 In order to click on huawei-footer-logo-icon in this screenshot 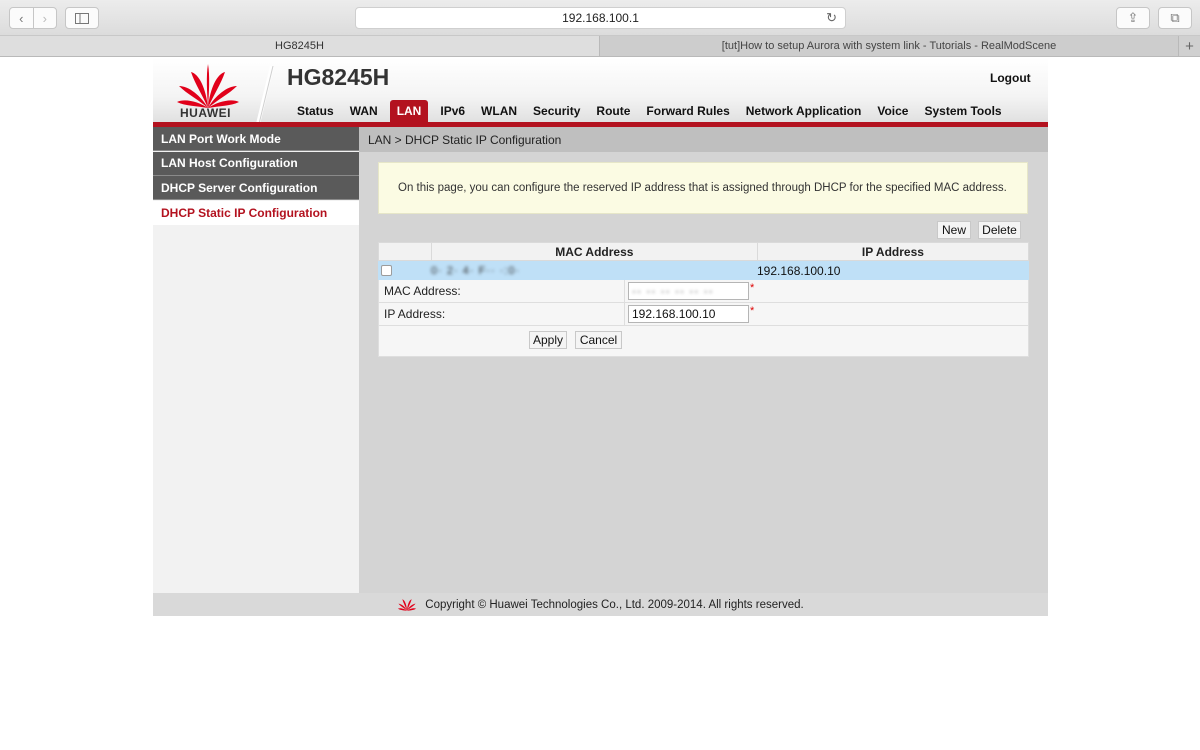, I will do `click(407, 604)`.